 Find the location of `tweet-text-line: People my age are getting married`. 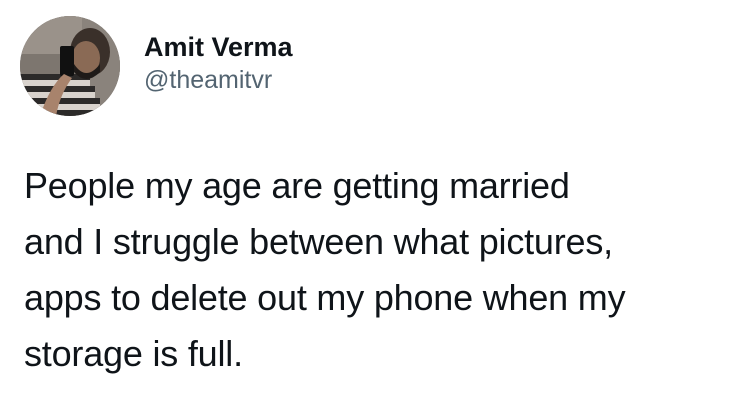

tweet-text-line: People my age are getting married is located at coordinates (297, 185).